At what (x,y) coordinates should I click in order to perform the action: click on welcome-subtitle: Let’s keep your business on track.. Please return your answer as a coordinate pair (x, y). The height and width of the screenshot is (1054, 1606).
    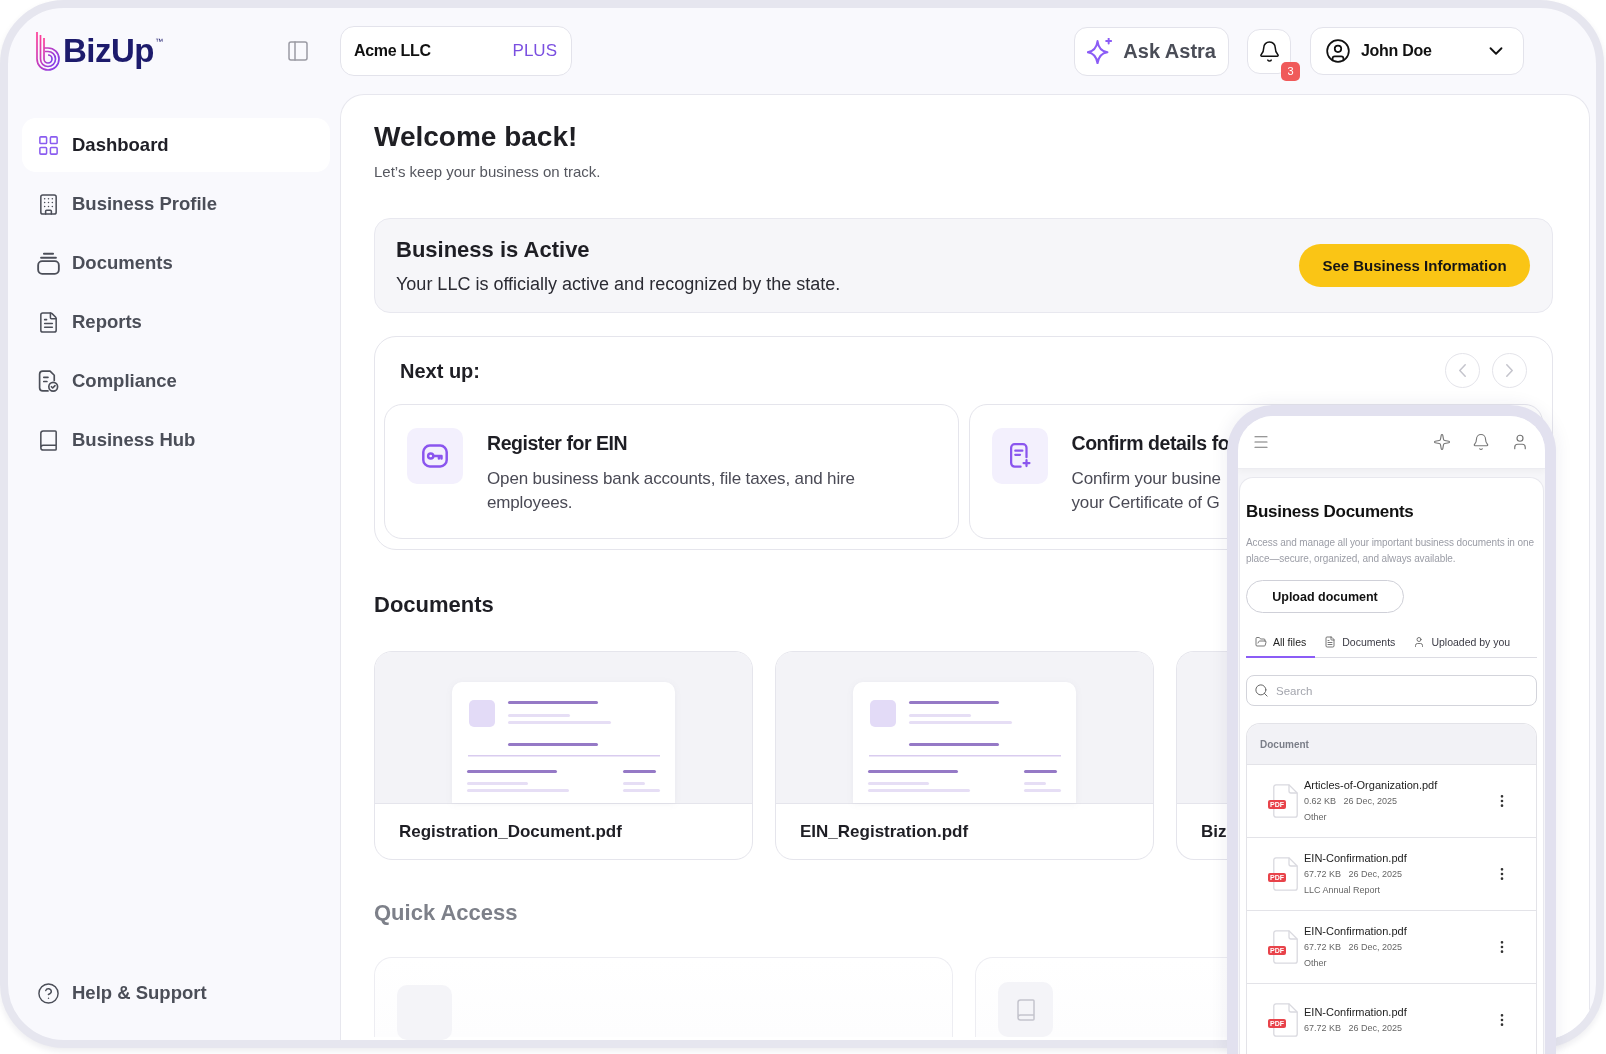
    Looking at the image, I should click on (487, 172).